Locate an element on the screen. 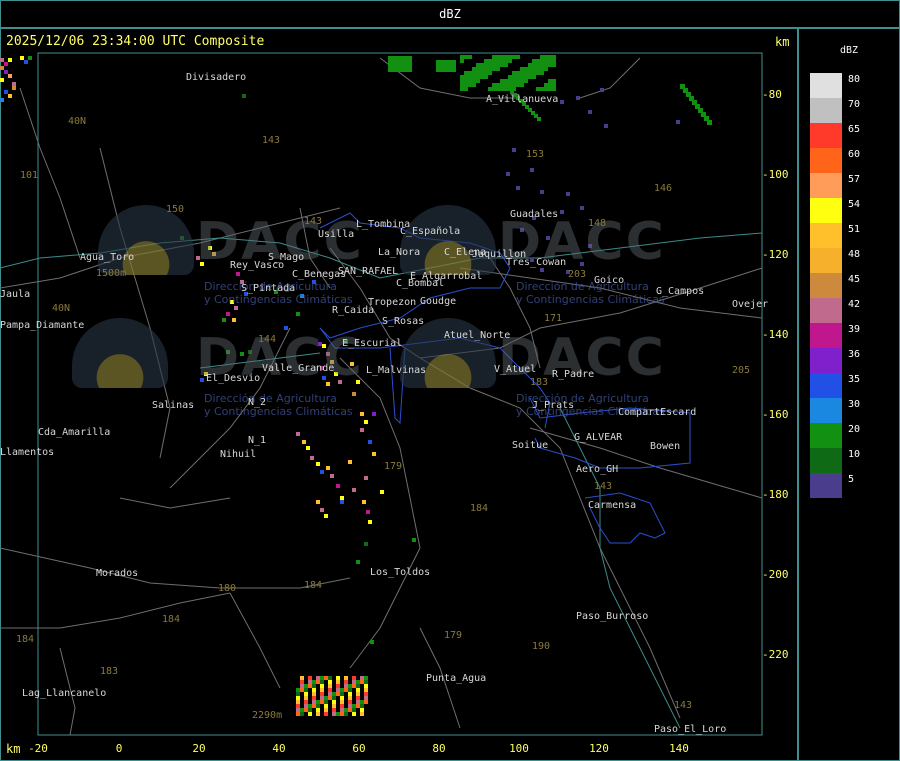  legend-value: 20 is located at coordinates (854, 429).